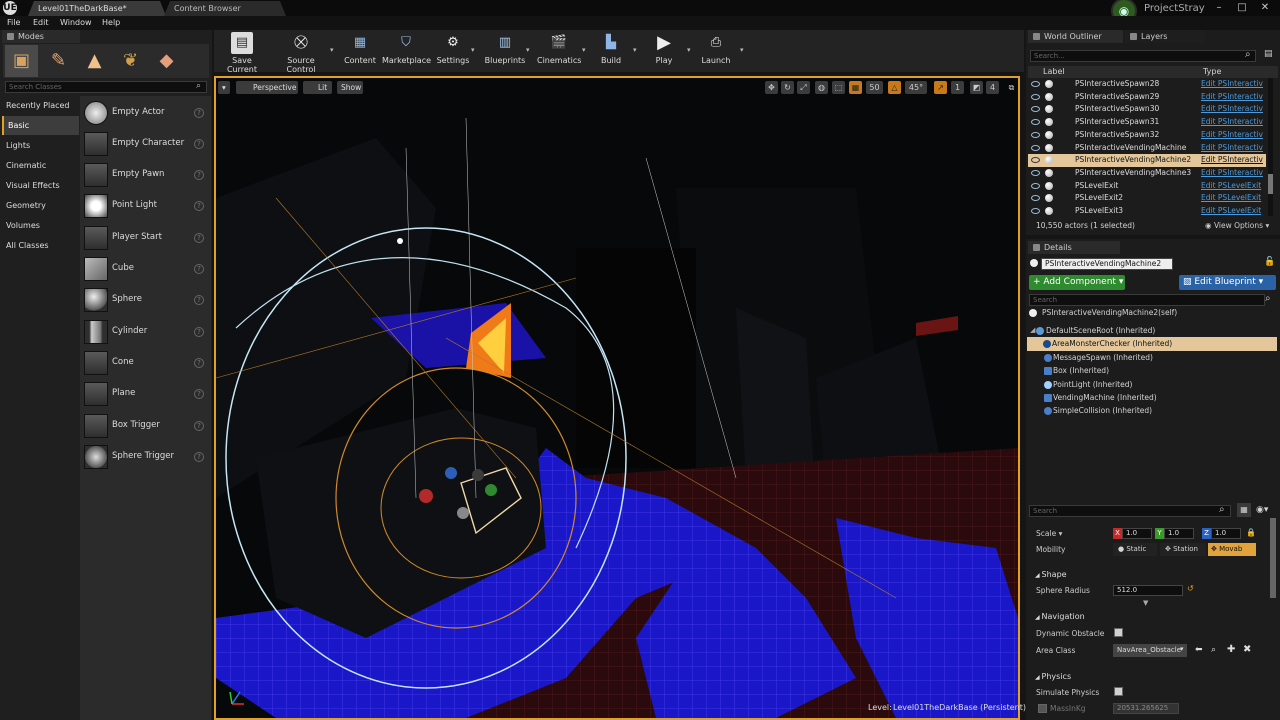 This screenshot has height=720, width=1280. I want to click on rotate-tool-icon: ↻, so click(787, 87).